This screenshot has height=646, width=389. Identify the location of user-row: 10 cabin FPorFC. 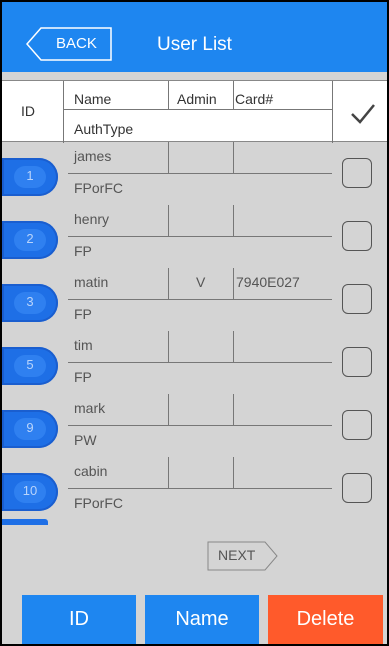
(194, 488).